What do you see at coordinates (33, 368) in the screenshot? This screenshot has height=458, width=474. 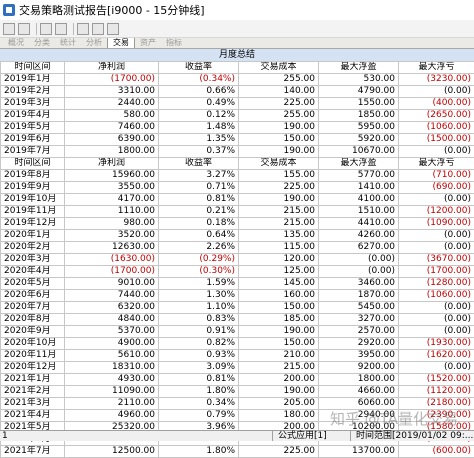 I see `table-cell: 2020年12月` at bounding box center [33, 368].